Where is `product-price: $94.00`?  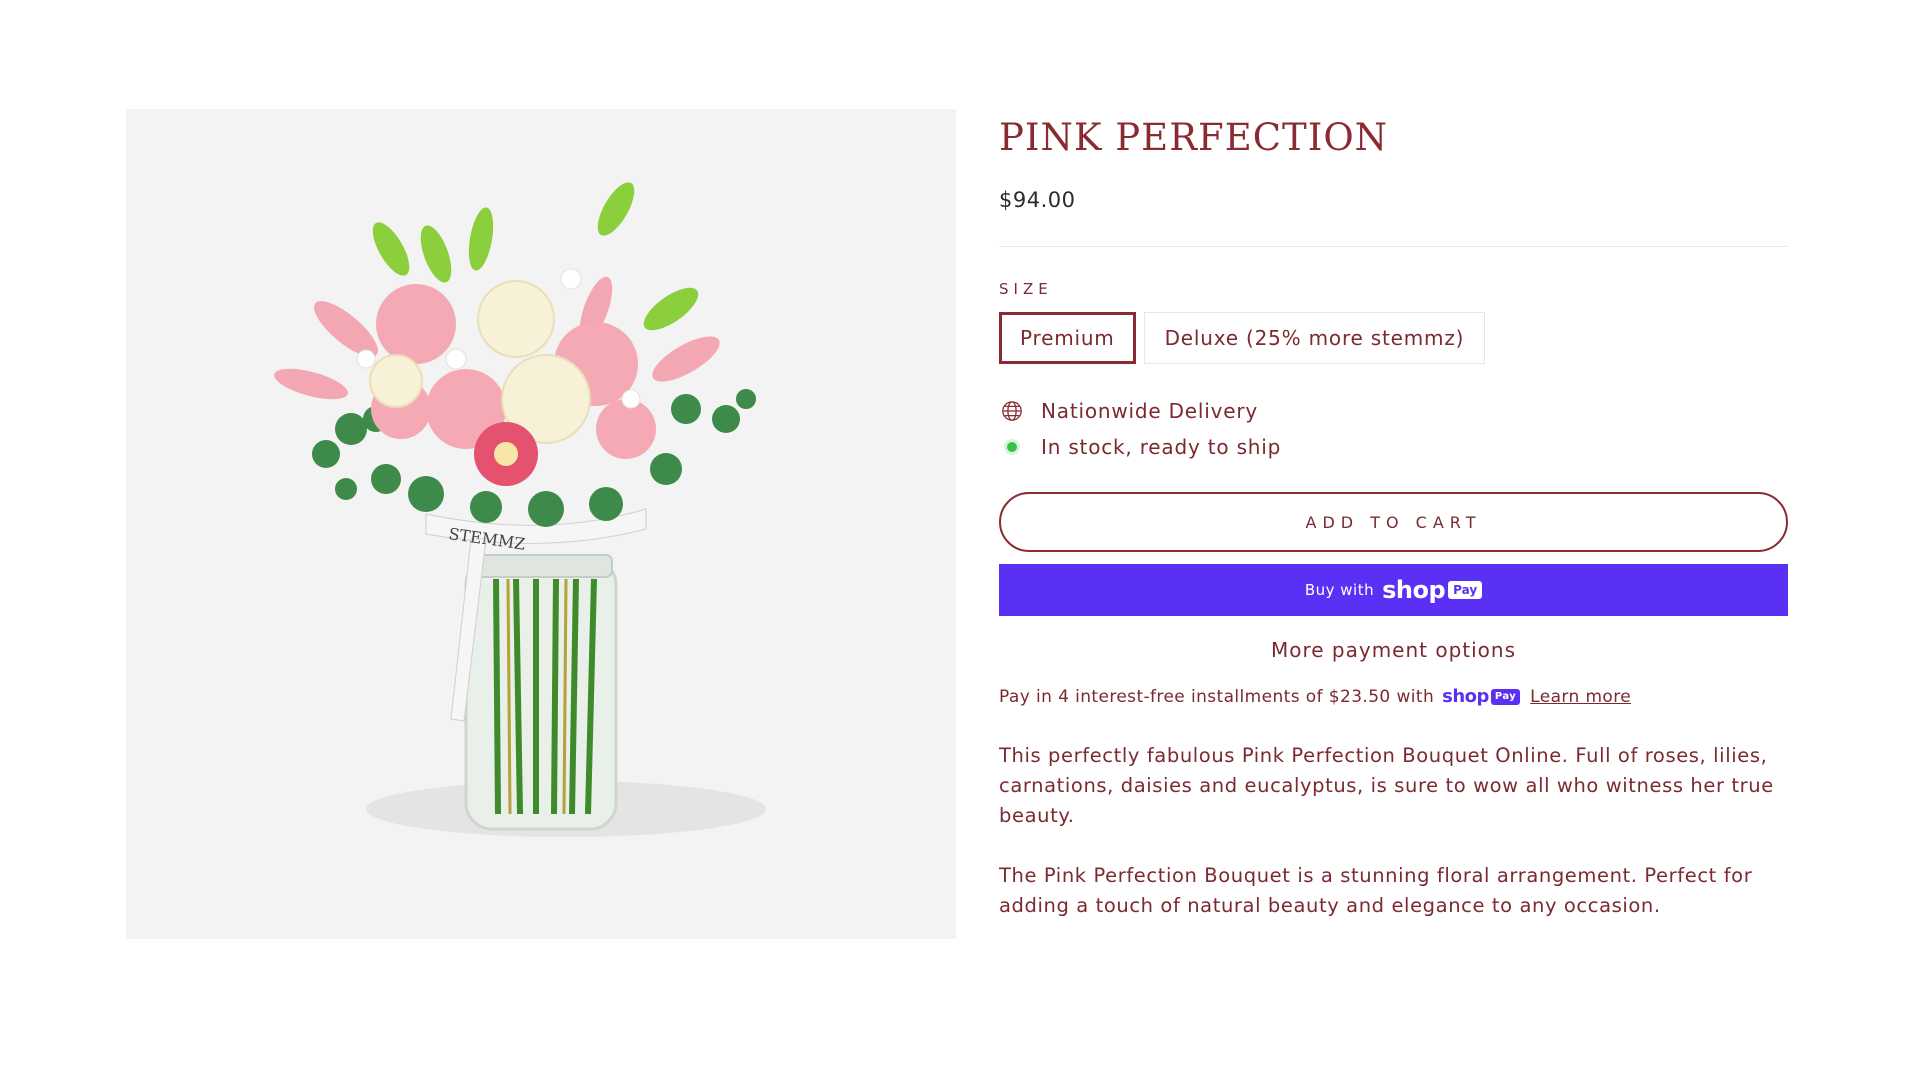
product-price: $94.00 is located at coordinates (1037, 200).